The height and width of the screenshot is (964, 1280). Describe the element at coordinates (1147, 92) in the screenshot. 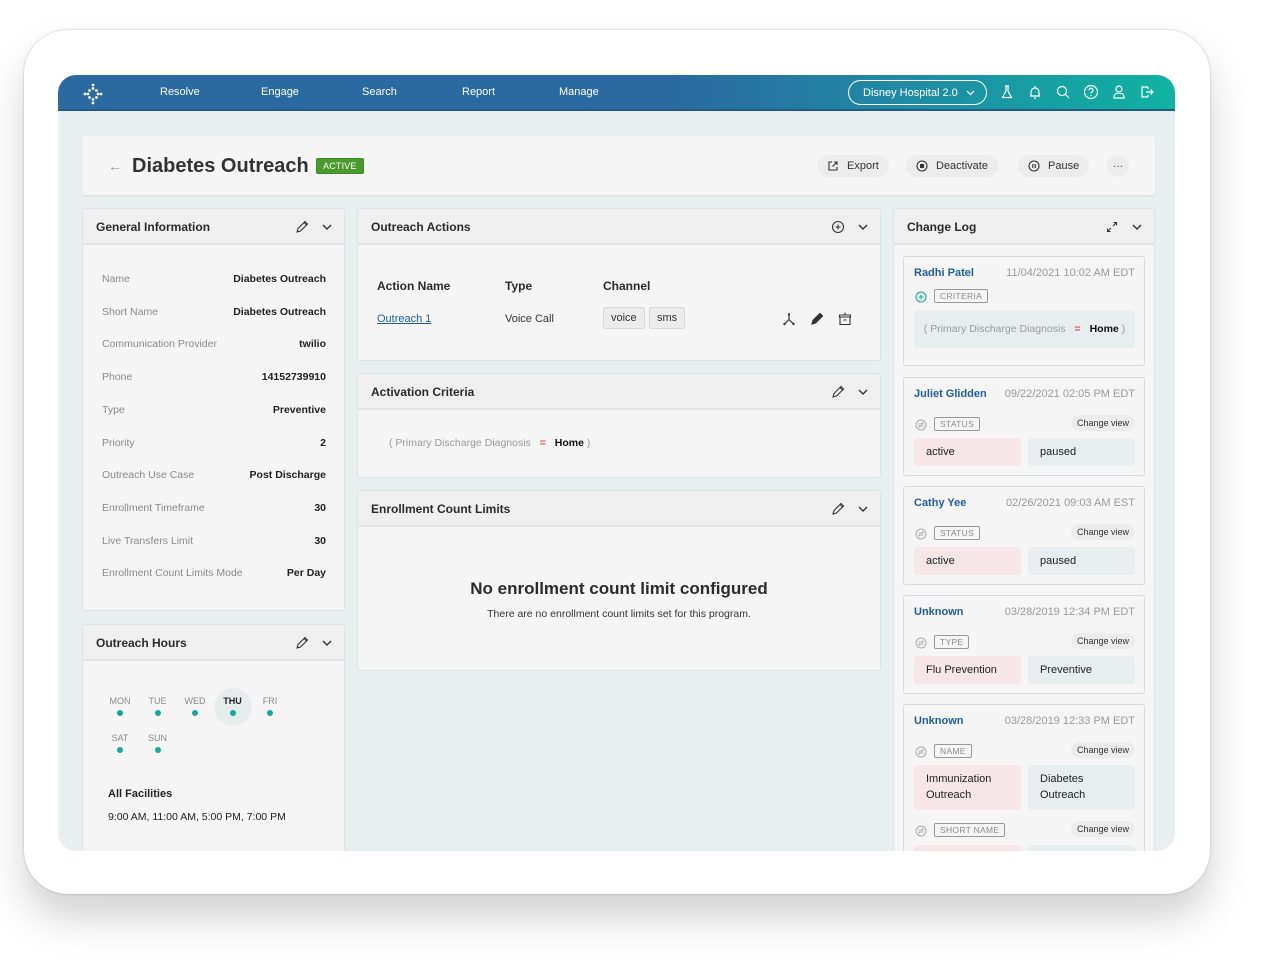

I see `logout-icon` at that location.